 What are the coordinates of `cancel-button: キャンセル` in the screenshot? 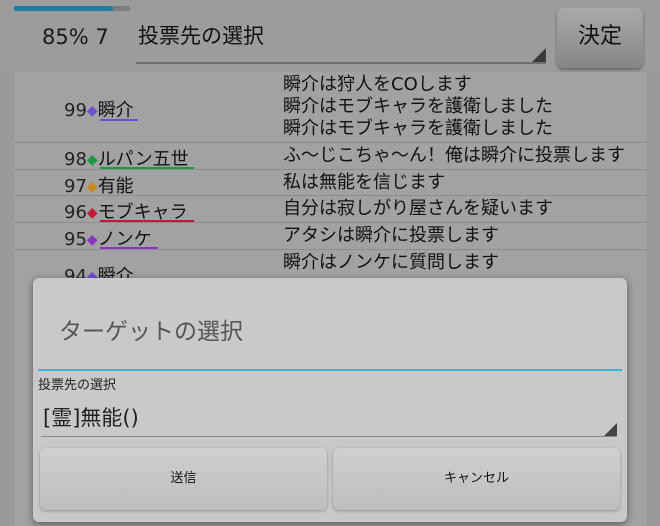 It's located at (476, 479).